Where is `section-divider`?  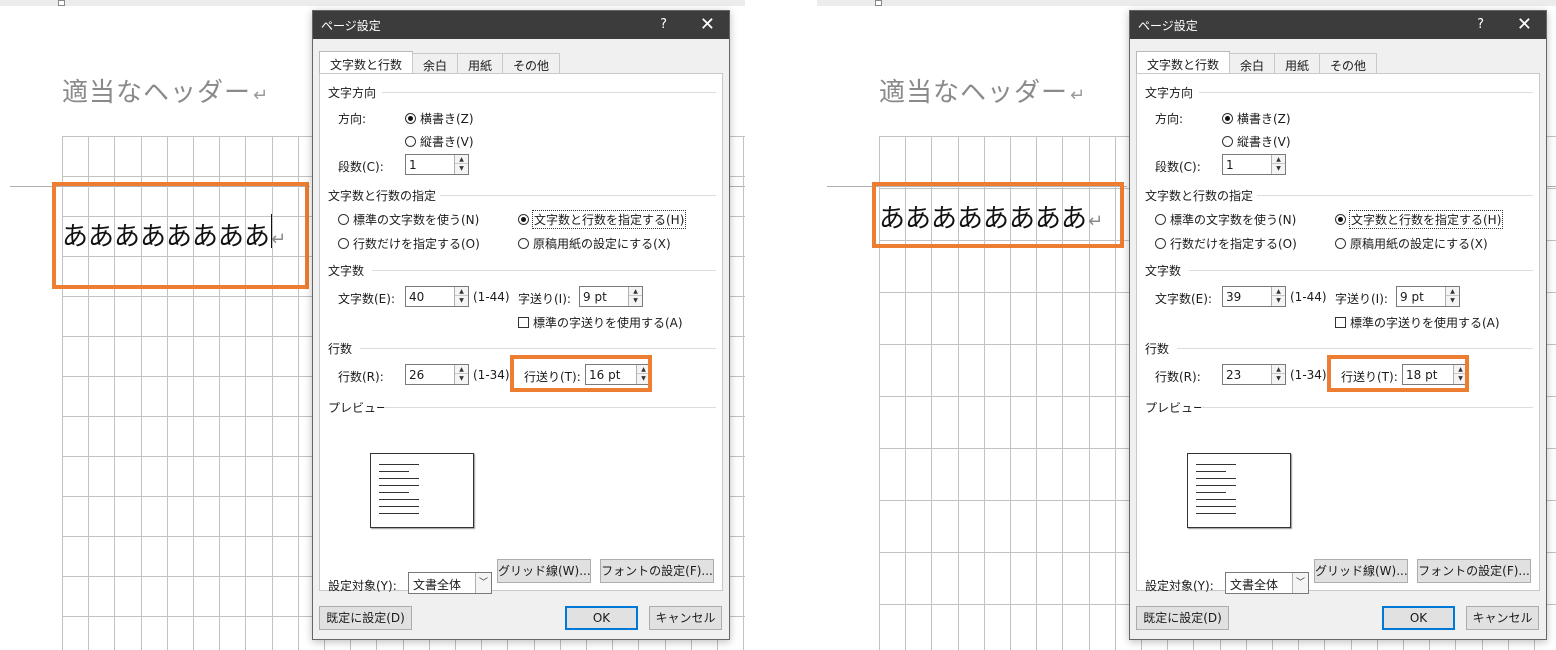 section-divider is located at coordinates (1366, 92).